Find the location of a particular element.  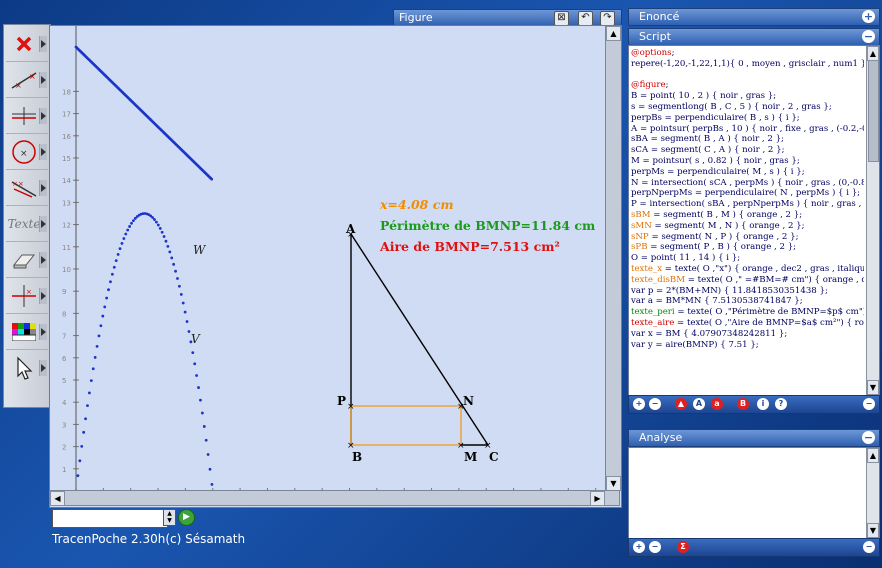

label-point-m: M is located at coordinates (470, 457).